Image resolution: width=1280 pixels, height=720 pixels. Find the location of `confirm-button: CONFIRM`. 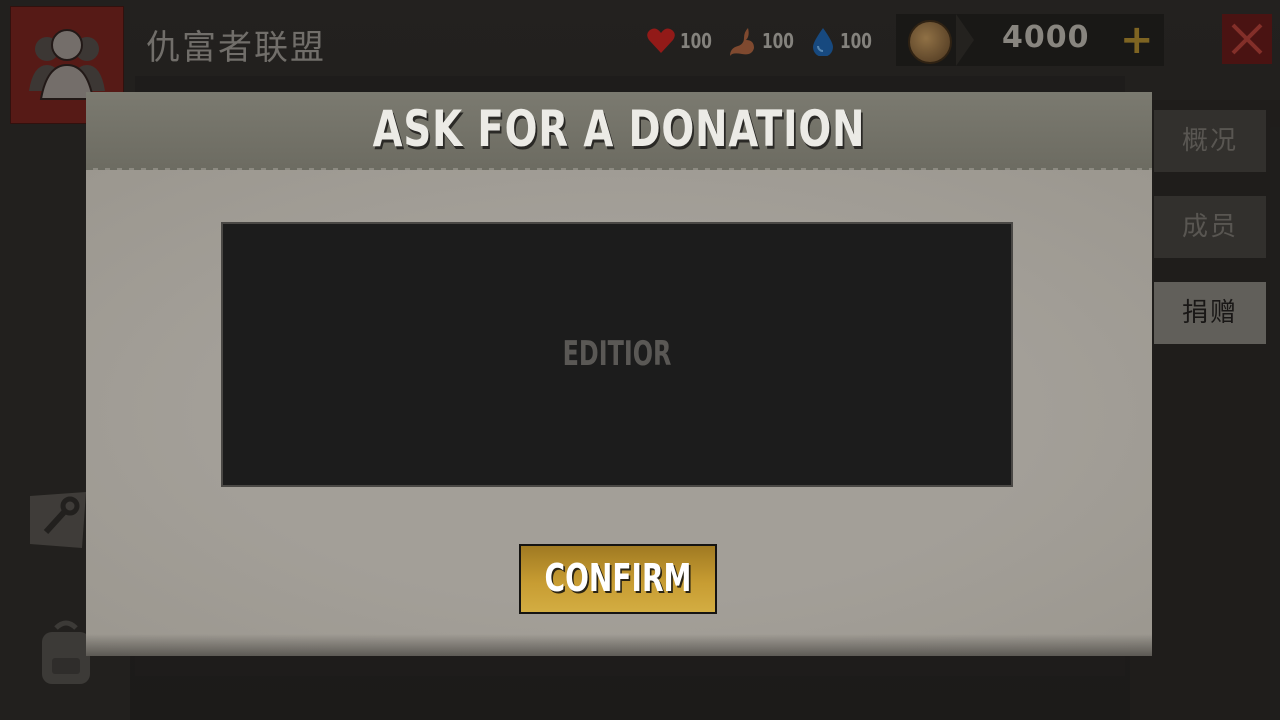

confirm-button: CONFIRM is located at coordinates (618, 579).